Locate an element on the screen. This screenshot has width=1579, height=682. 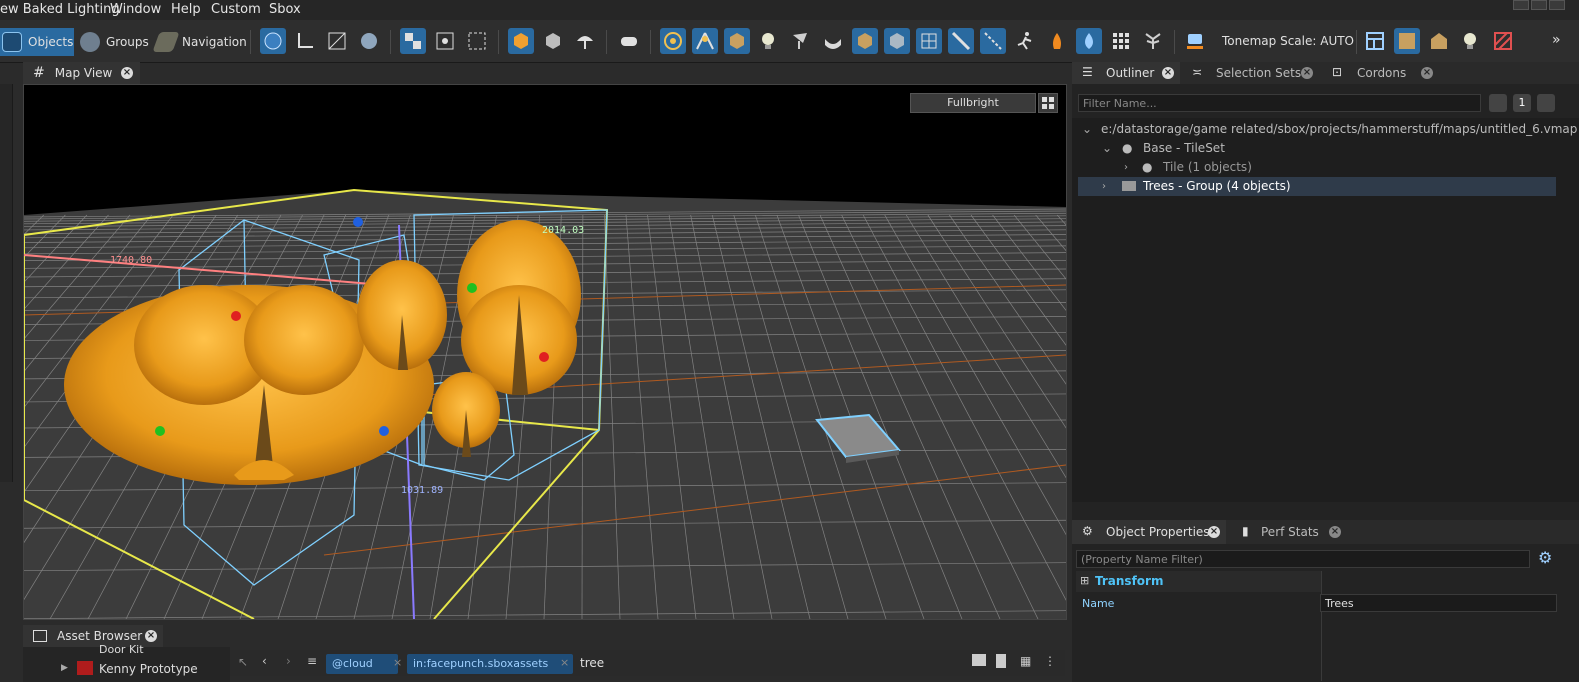
block-tool-icon is located at coordinates (737, 41).